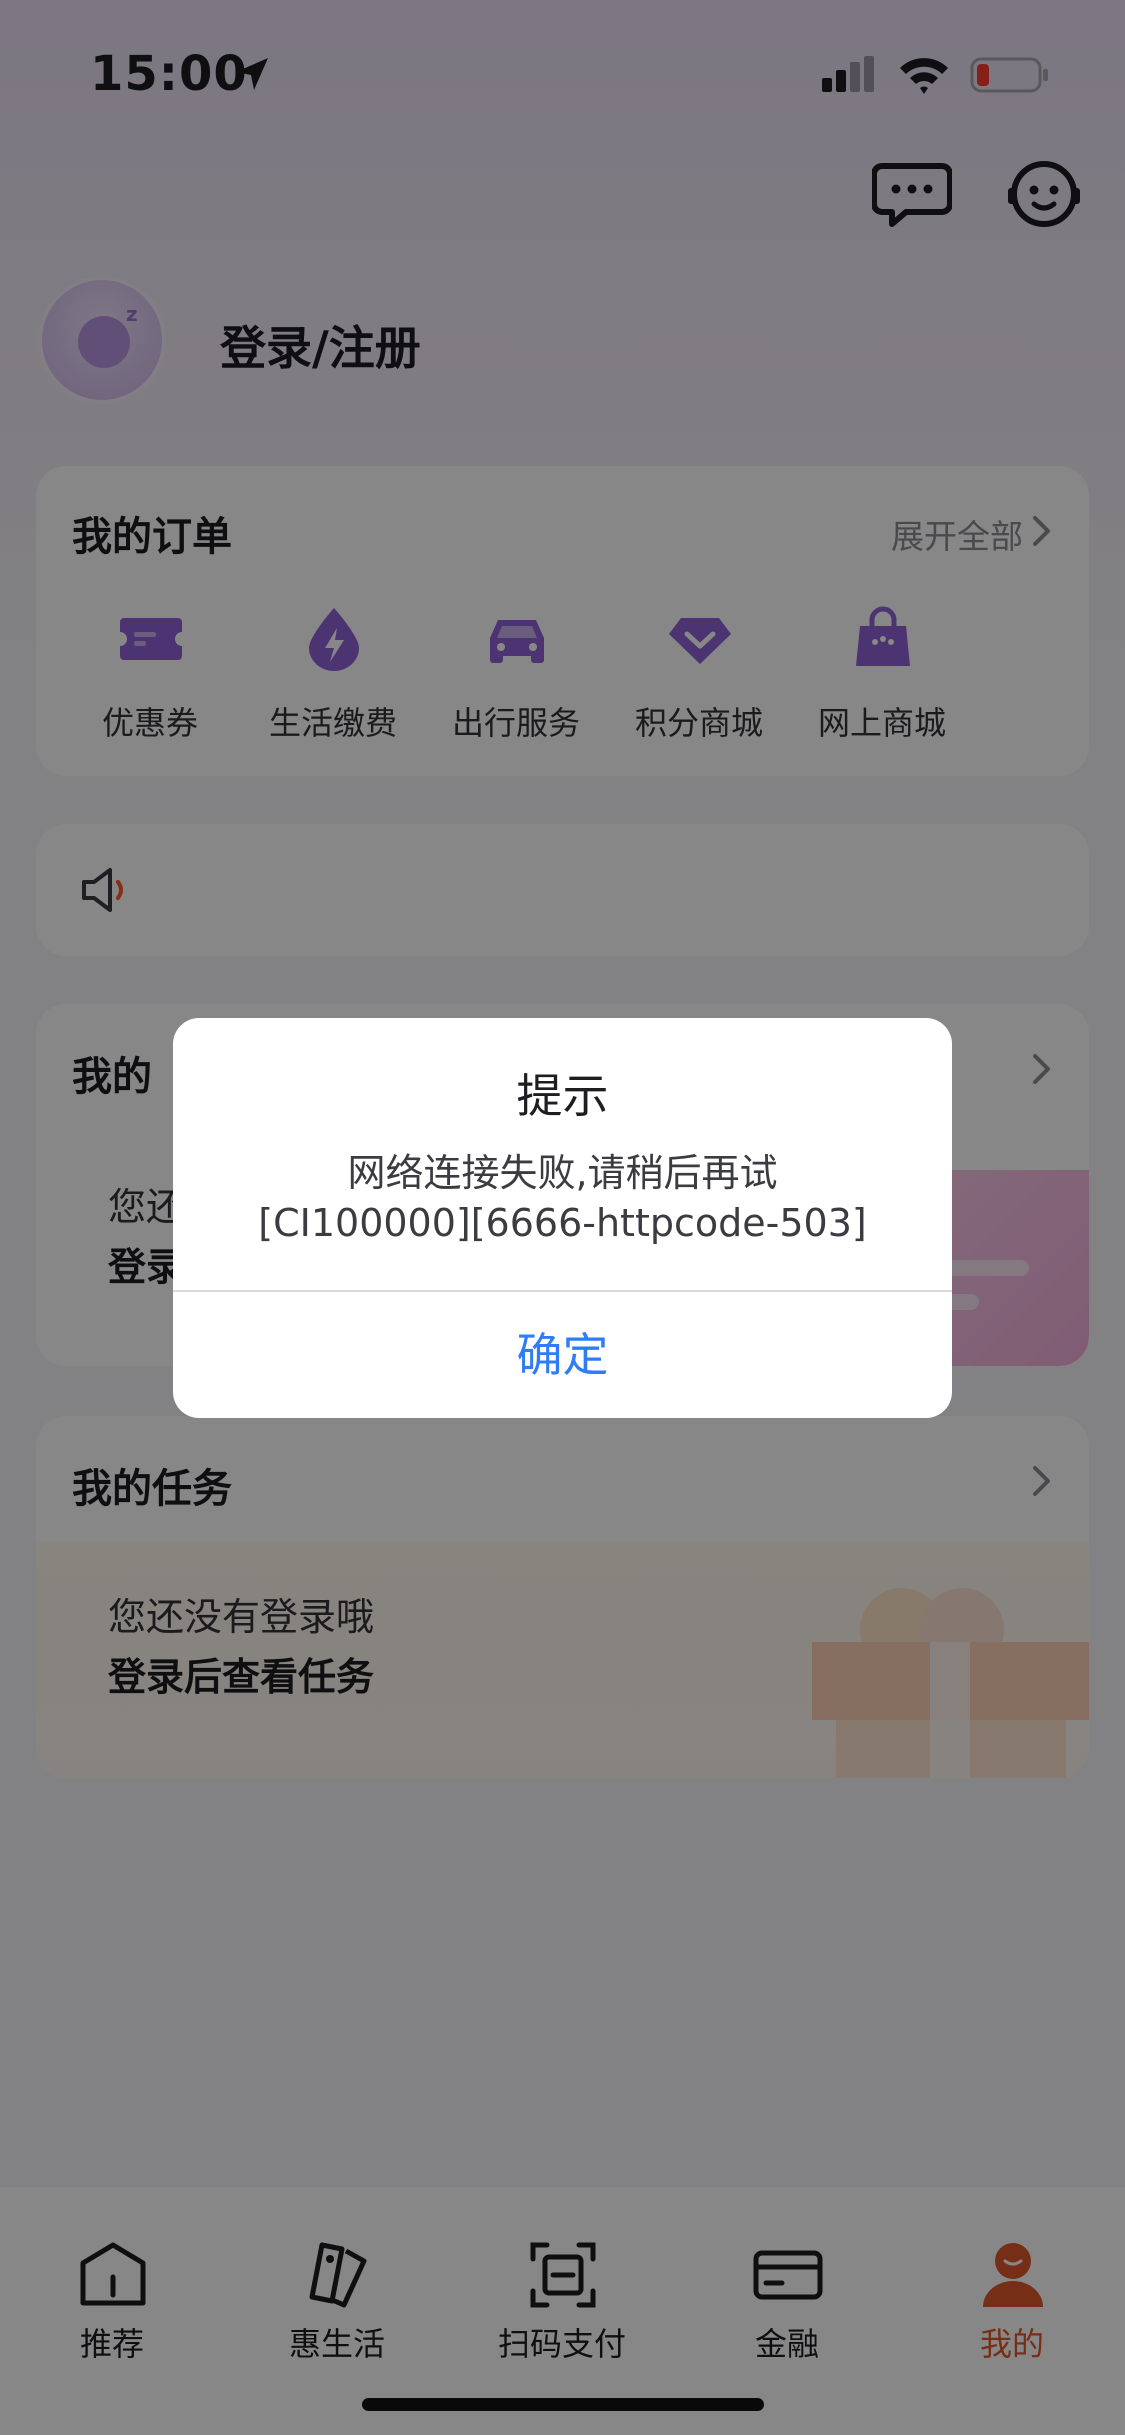 This screenshot has width=1125, height=2435. I want to click on dialog-title: 提示, so click(562, 1096).